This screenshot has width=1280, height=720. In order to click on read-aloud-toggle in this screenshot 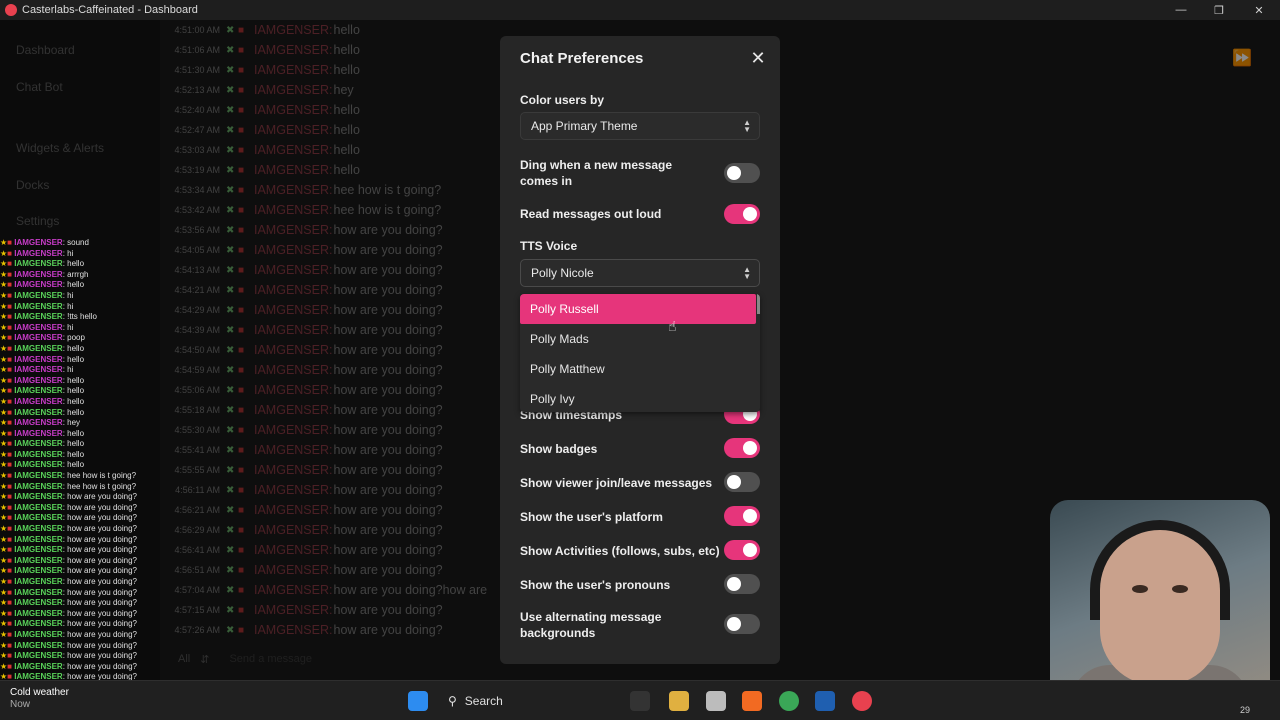, I will do `click(742, 214)`.